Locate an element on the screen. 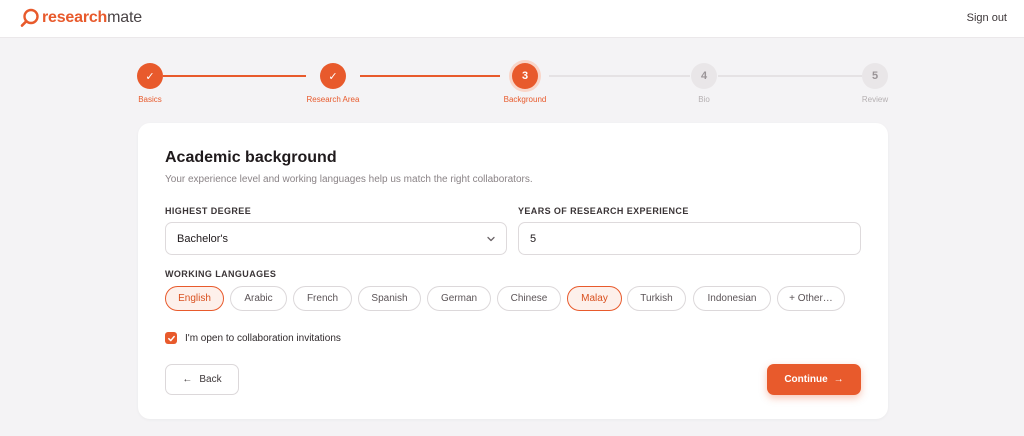 The image size is (1024, 436). continue-button: Continue → is located at coordinates (814, 379).